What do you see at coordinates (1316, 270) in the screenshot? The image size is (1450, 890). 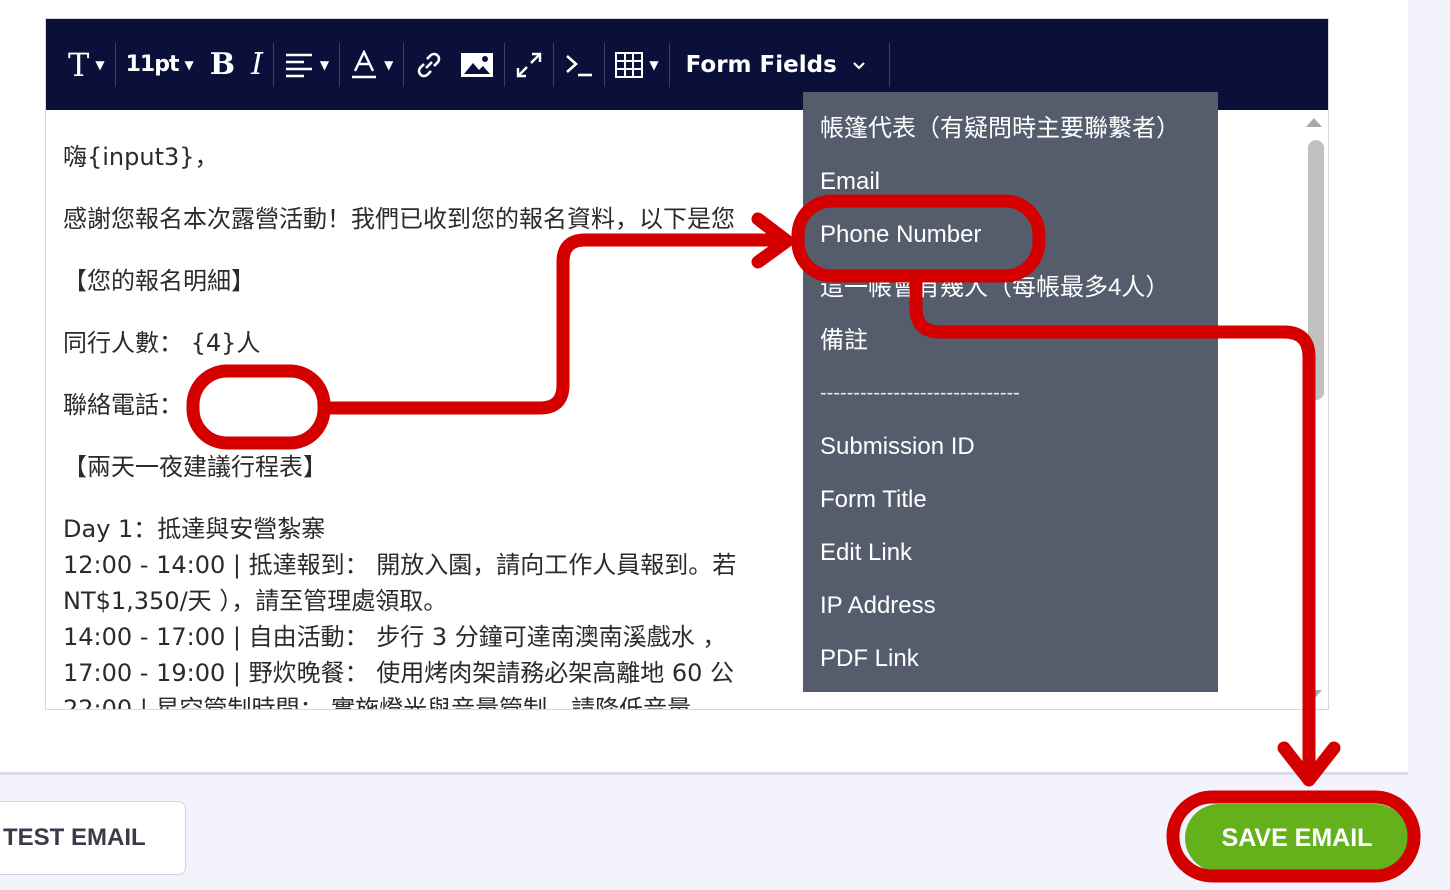 I see `scrollbar-thumb` at bounding box center [1316, 270].